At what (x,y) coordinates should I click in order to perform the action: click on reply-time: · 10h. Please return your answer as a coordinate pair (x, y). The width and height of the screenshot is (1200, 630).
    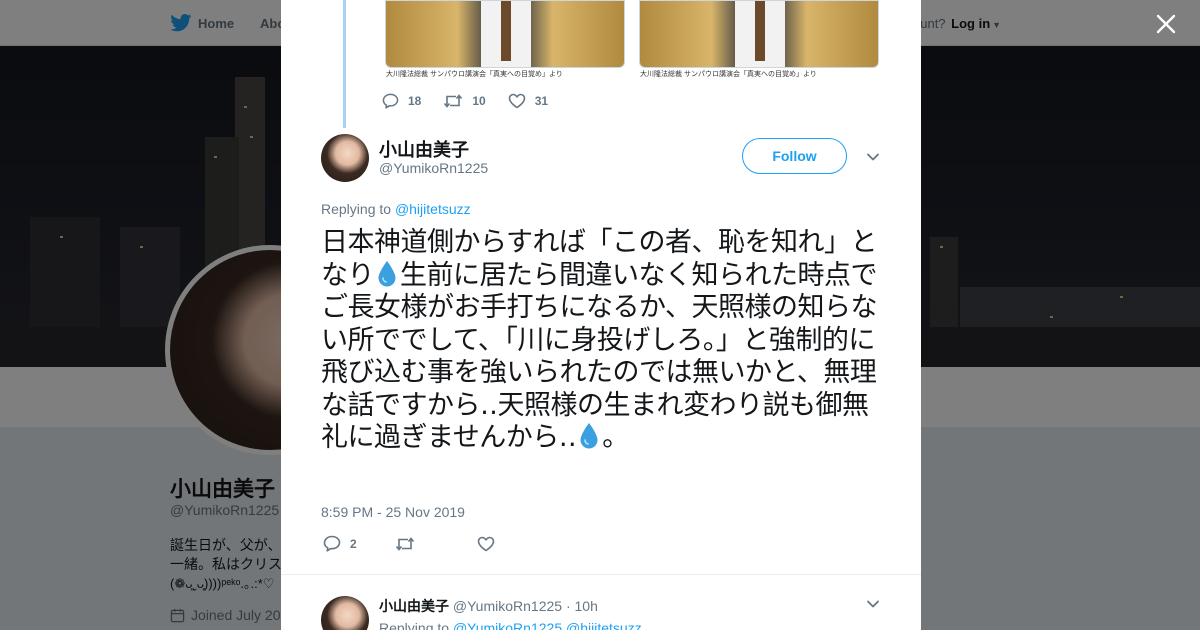
    Looking at the image, I should click on (582, 606).